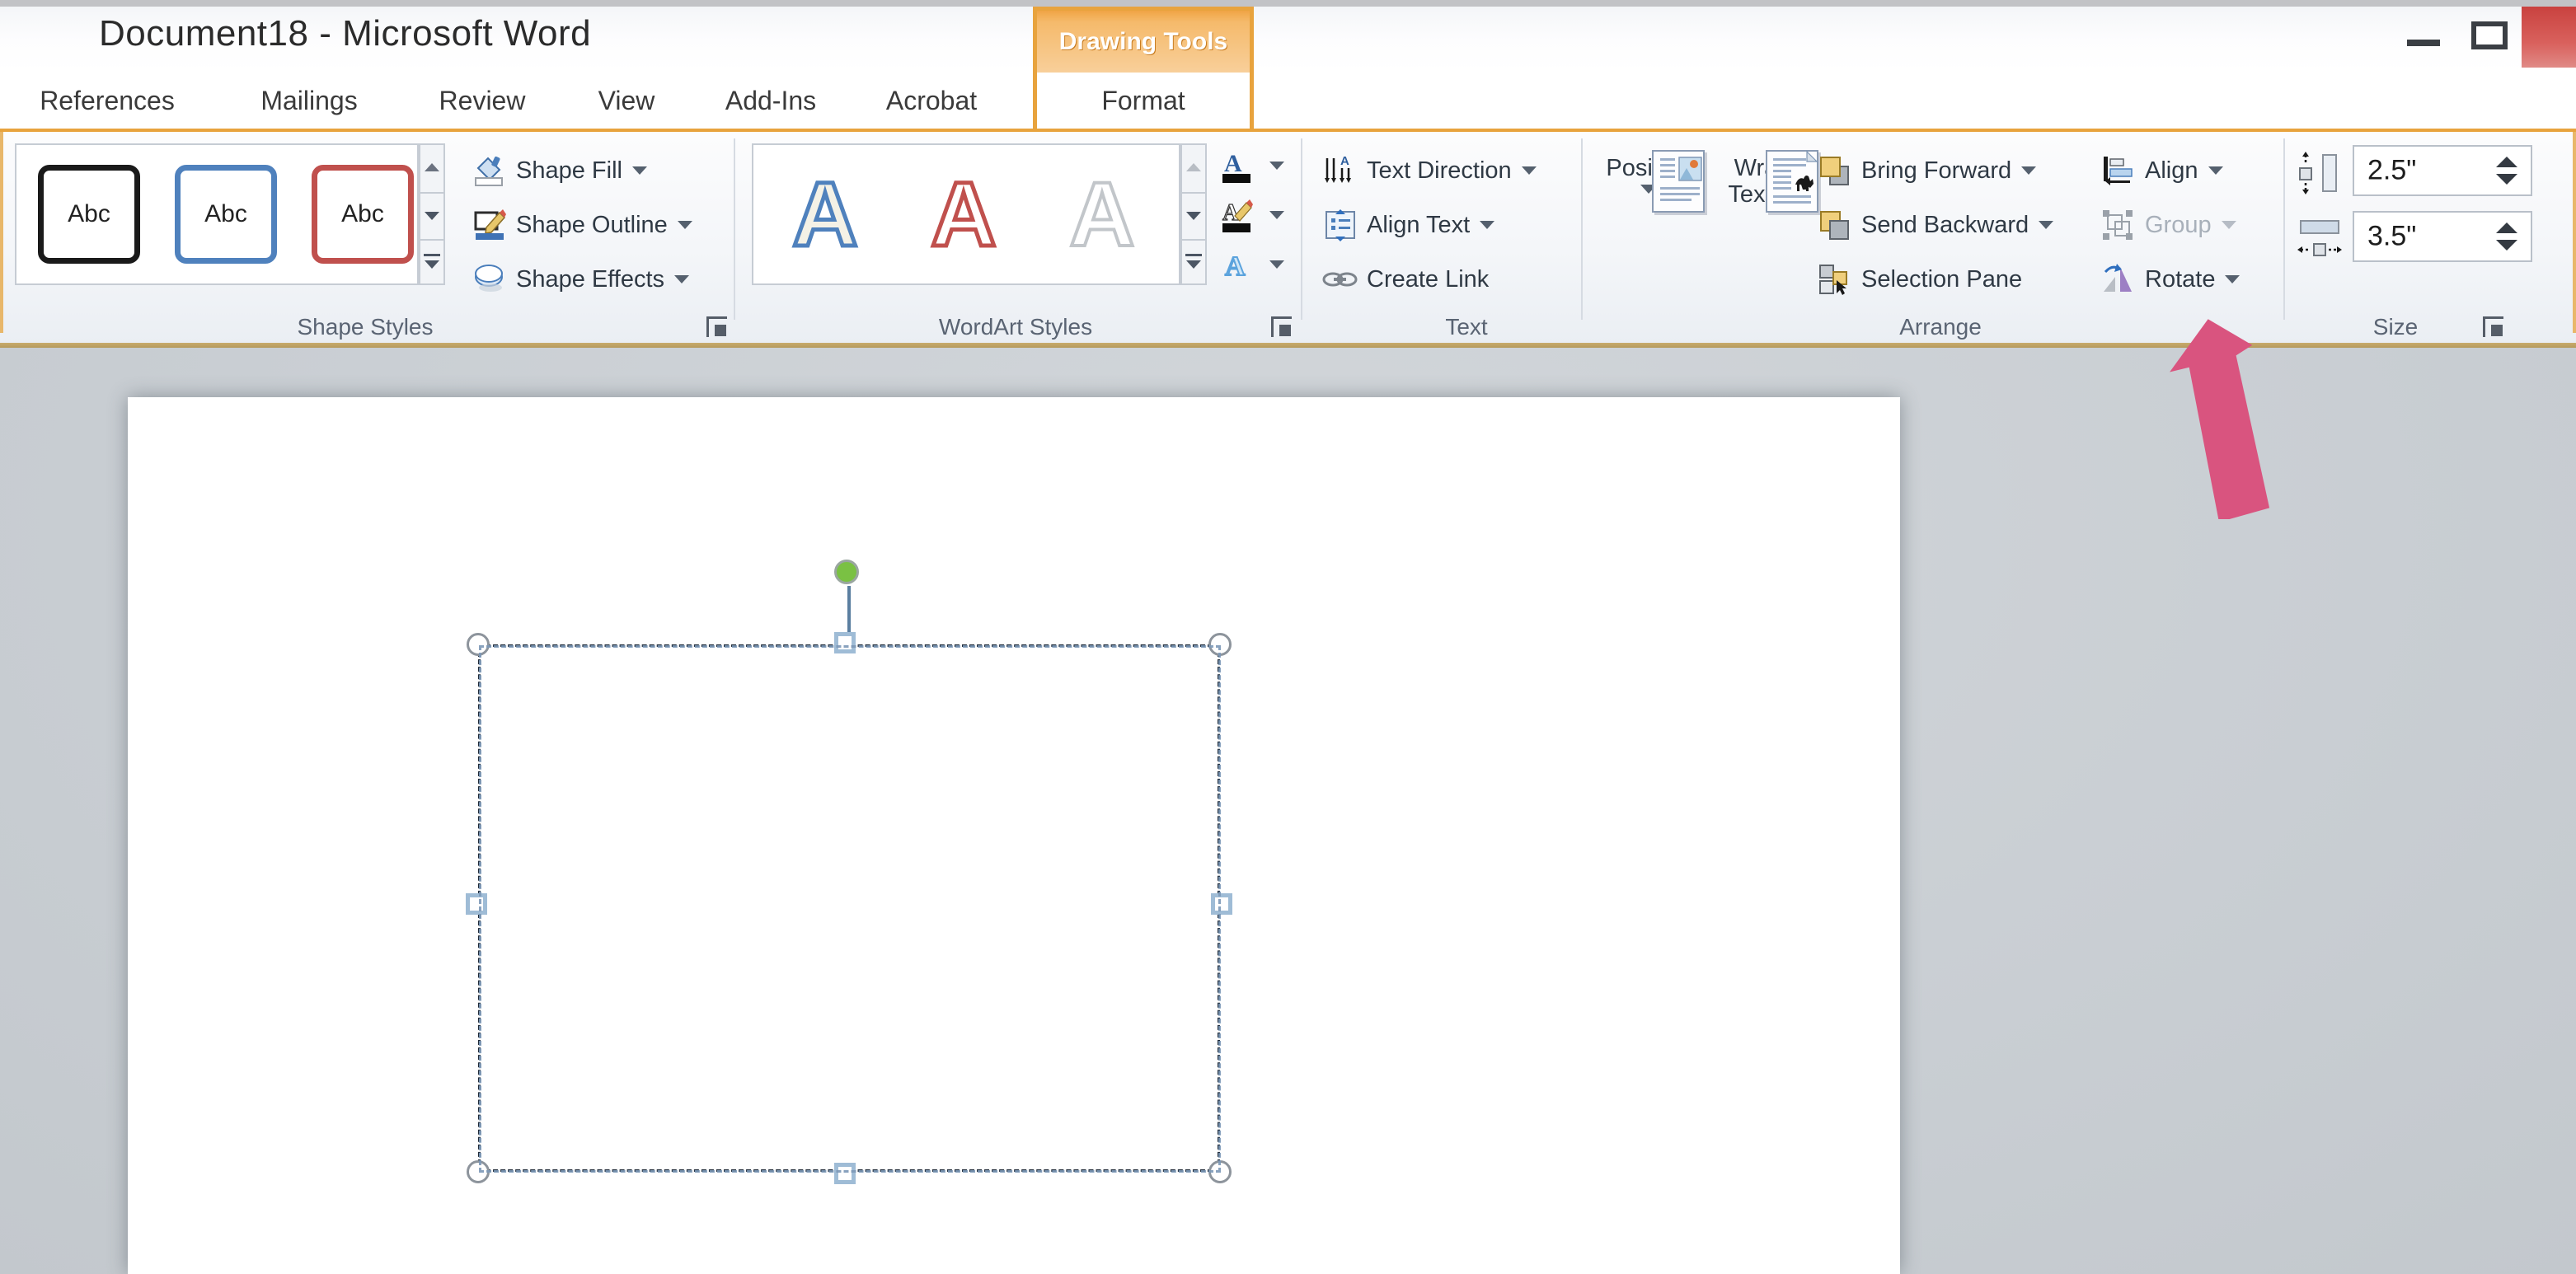  Describe the element at coordinates (2161, 170) in the screenshot. I see `align-objects-button: Align` at that location.